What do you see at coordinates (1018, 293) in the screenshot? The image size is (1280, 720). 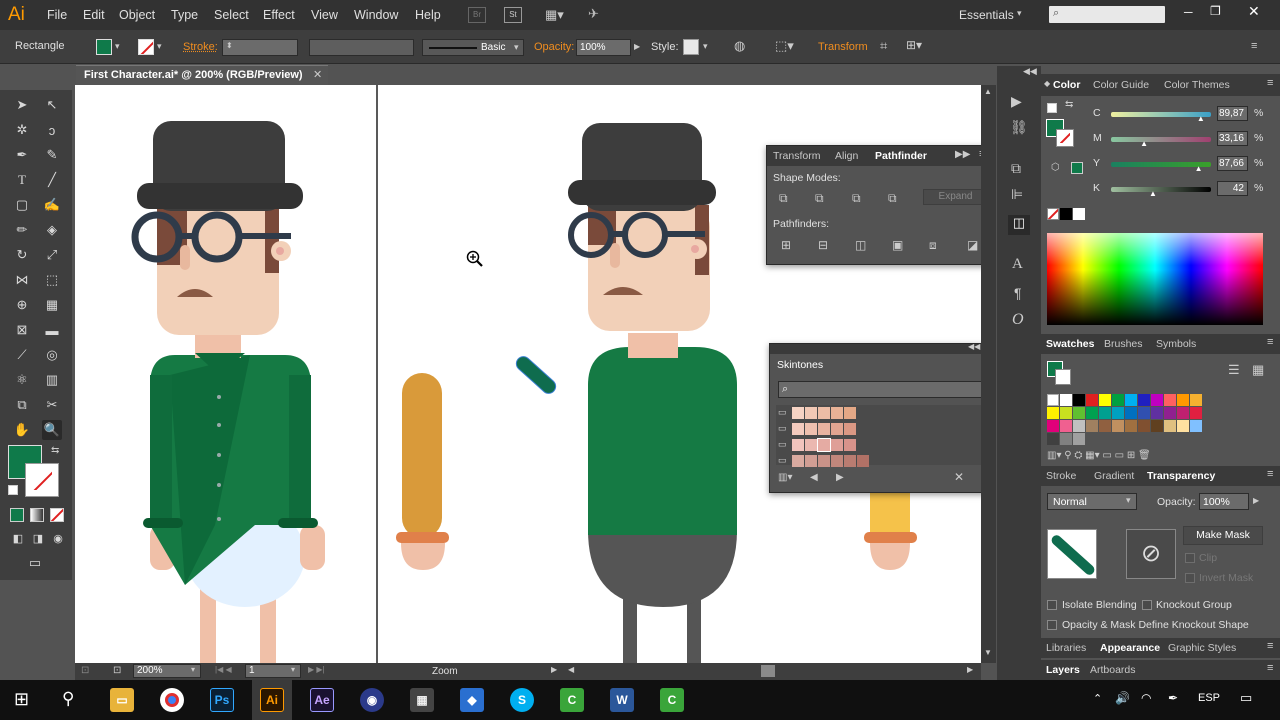 I see `paragraph-icon: ¶` at bounding box center [1018, 293].